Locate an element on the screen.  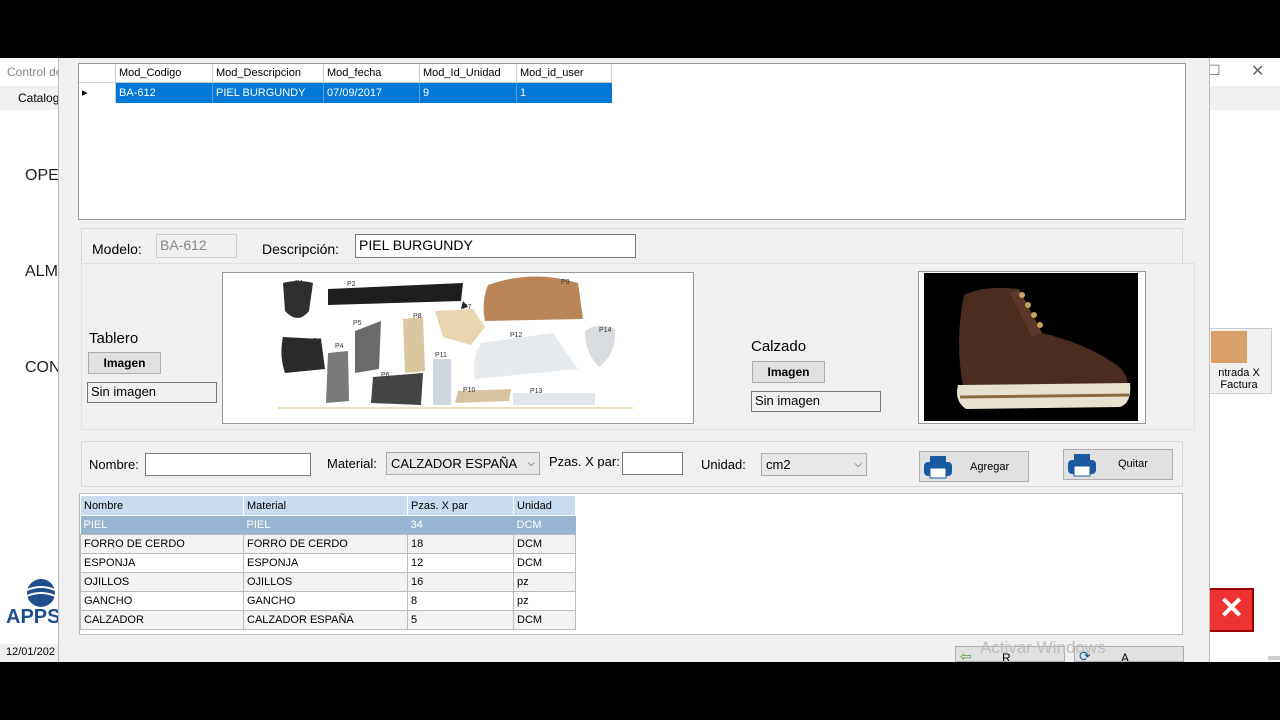
cell-codigo: BA-612 is located at coordinates (164, 92).